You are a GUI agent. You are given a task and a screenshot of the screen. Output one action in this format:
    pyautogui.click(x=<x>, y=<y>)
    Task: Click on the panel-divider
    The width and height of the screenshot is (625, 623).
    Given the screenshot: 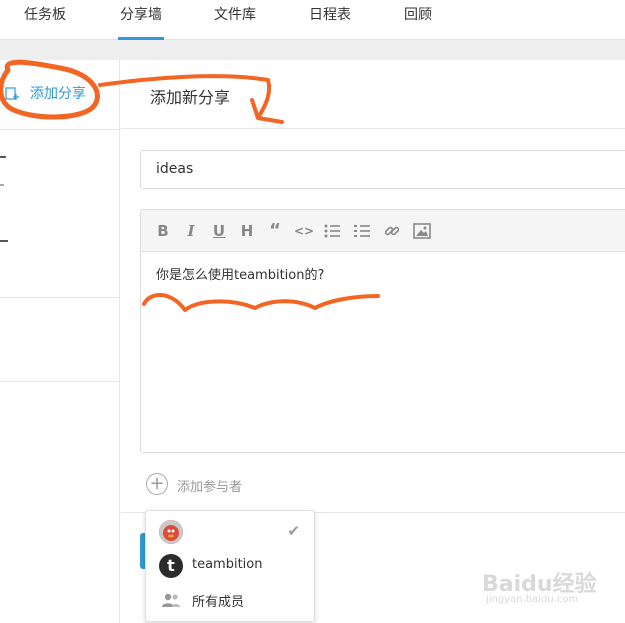 What is the action you would take?
    pyautogui.click(x=373, y=128)
    